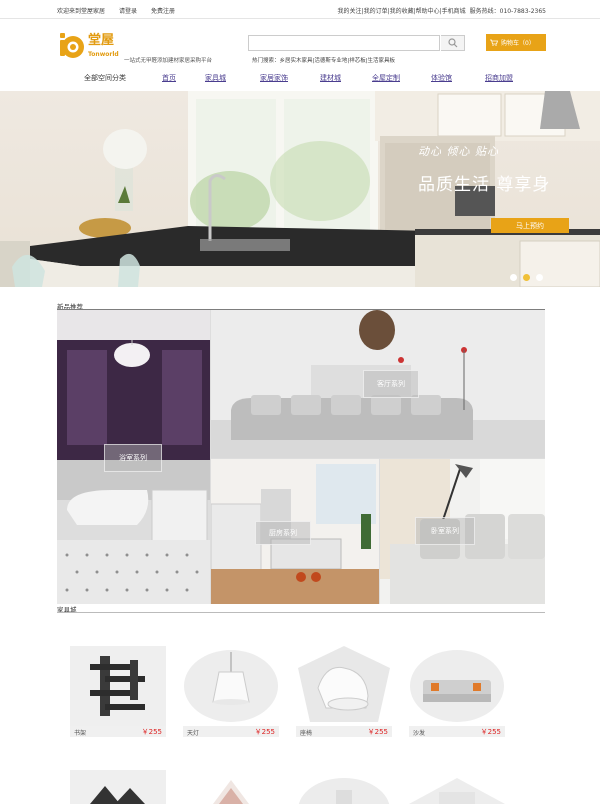 This screenshot has height=804, width=600. I want to click on bathroom-series-label: 浴室系列, so click(133, 458).